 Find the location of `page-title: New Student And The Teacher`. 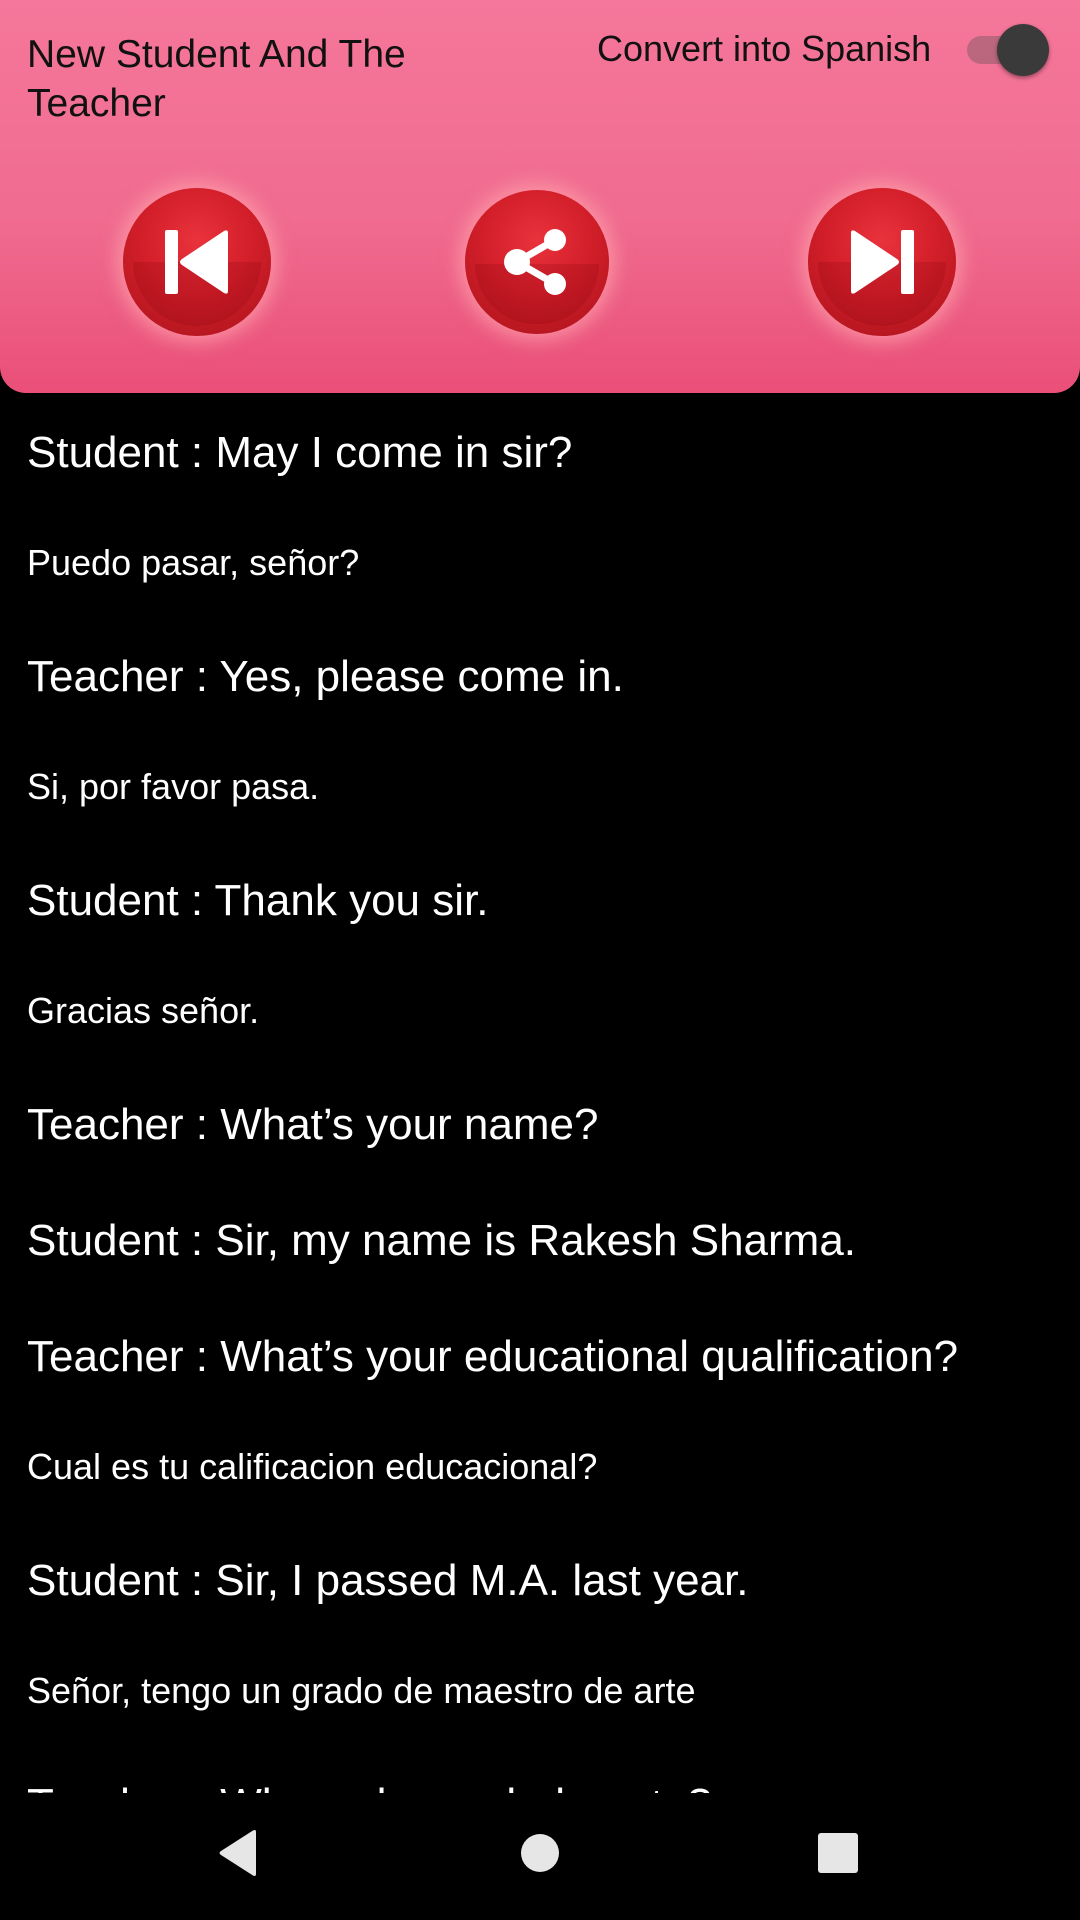

page-title: New Student And The Teacher is located at coordinates (216, 79).